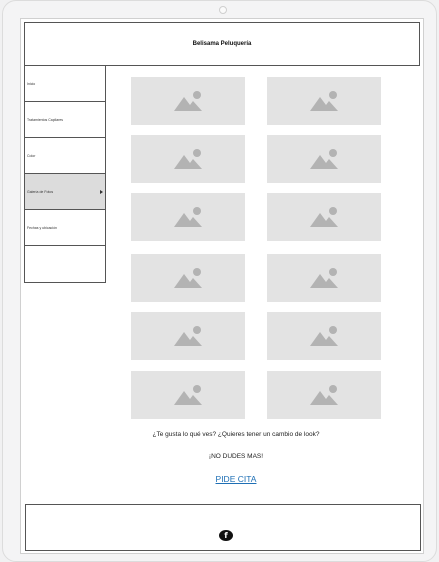  What do you see at coordinates (65, 192) in the screenshot?
I see `nav-item-galeria: Galería de Fotos` at bounding box center [65, 192].